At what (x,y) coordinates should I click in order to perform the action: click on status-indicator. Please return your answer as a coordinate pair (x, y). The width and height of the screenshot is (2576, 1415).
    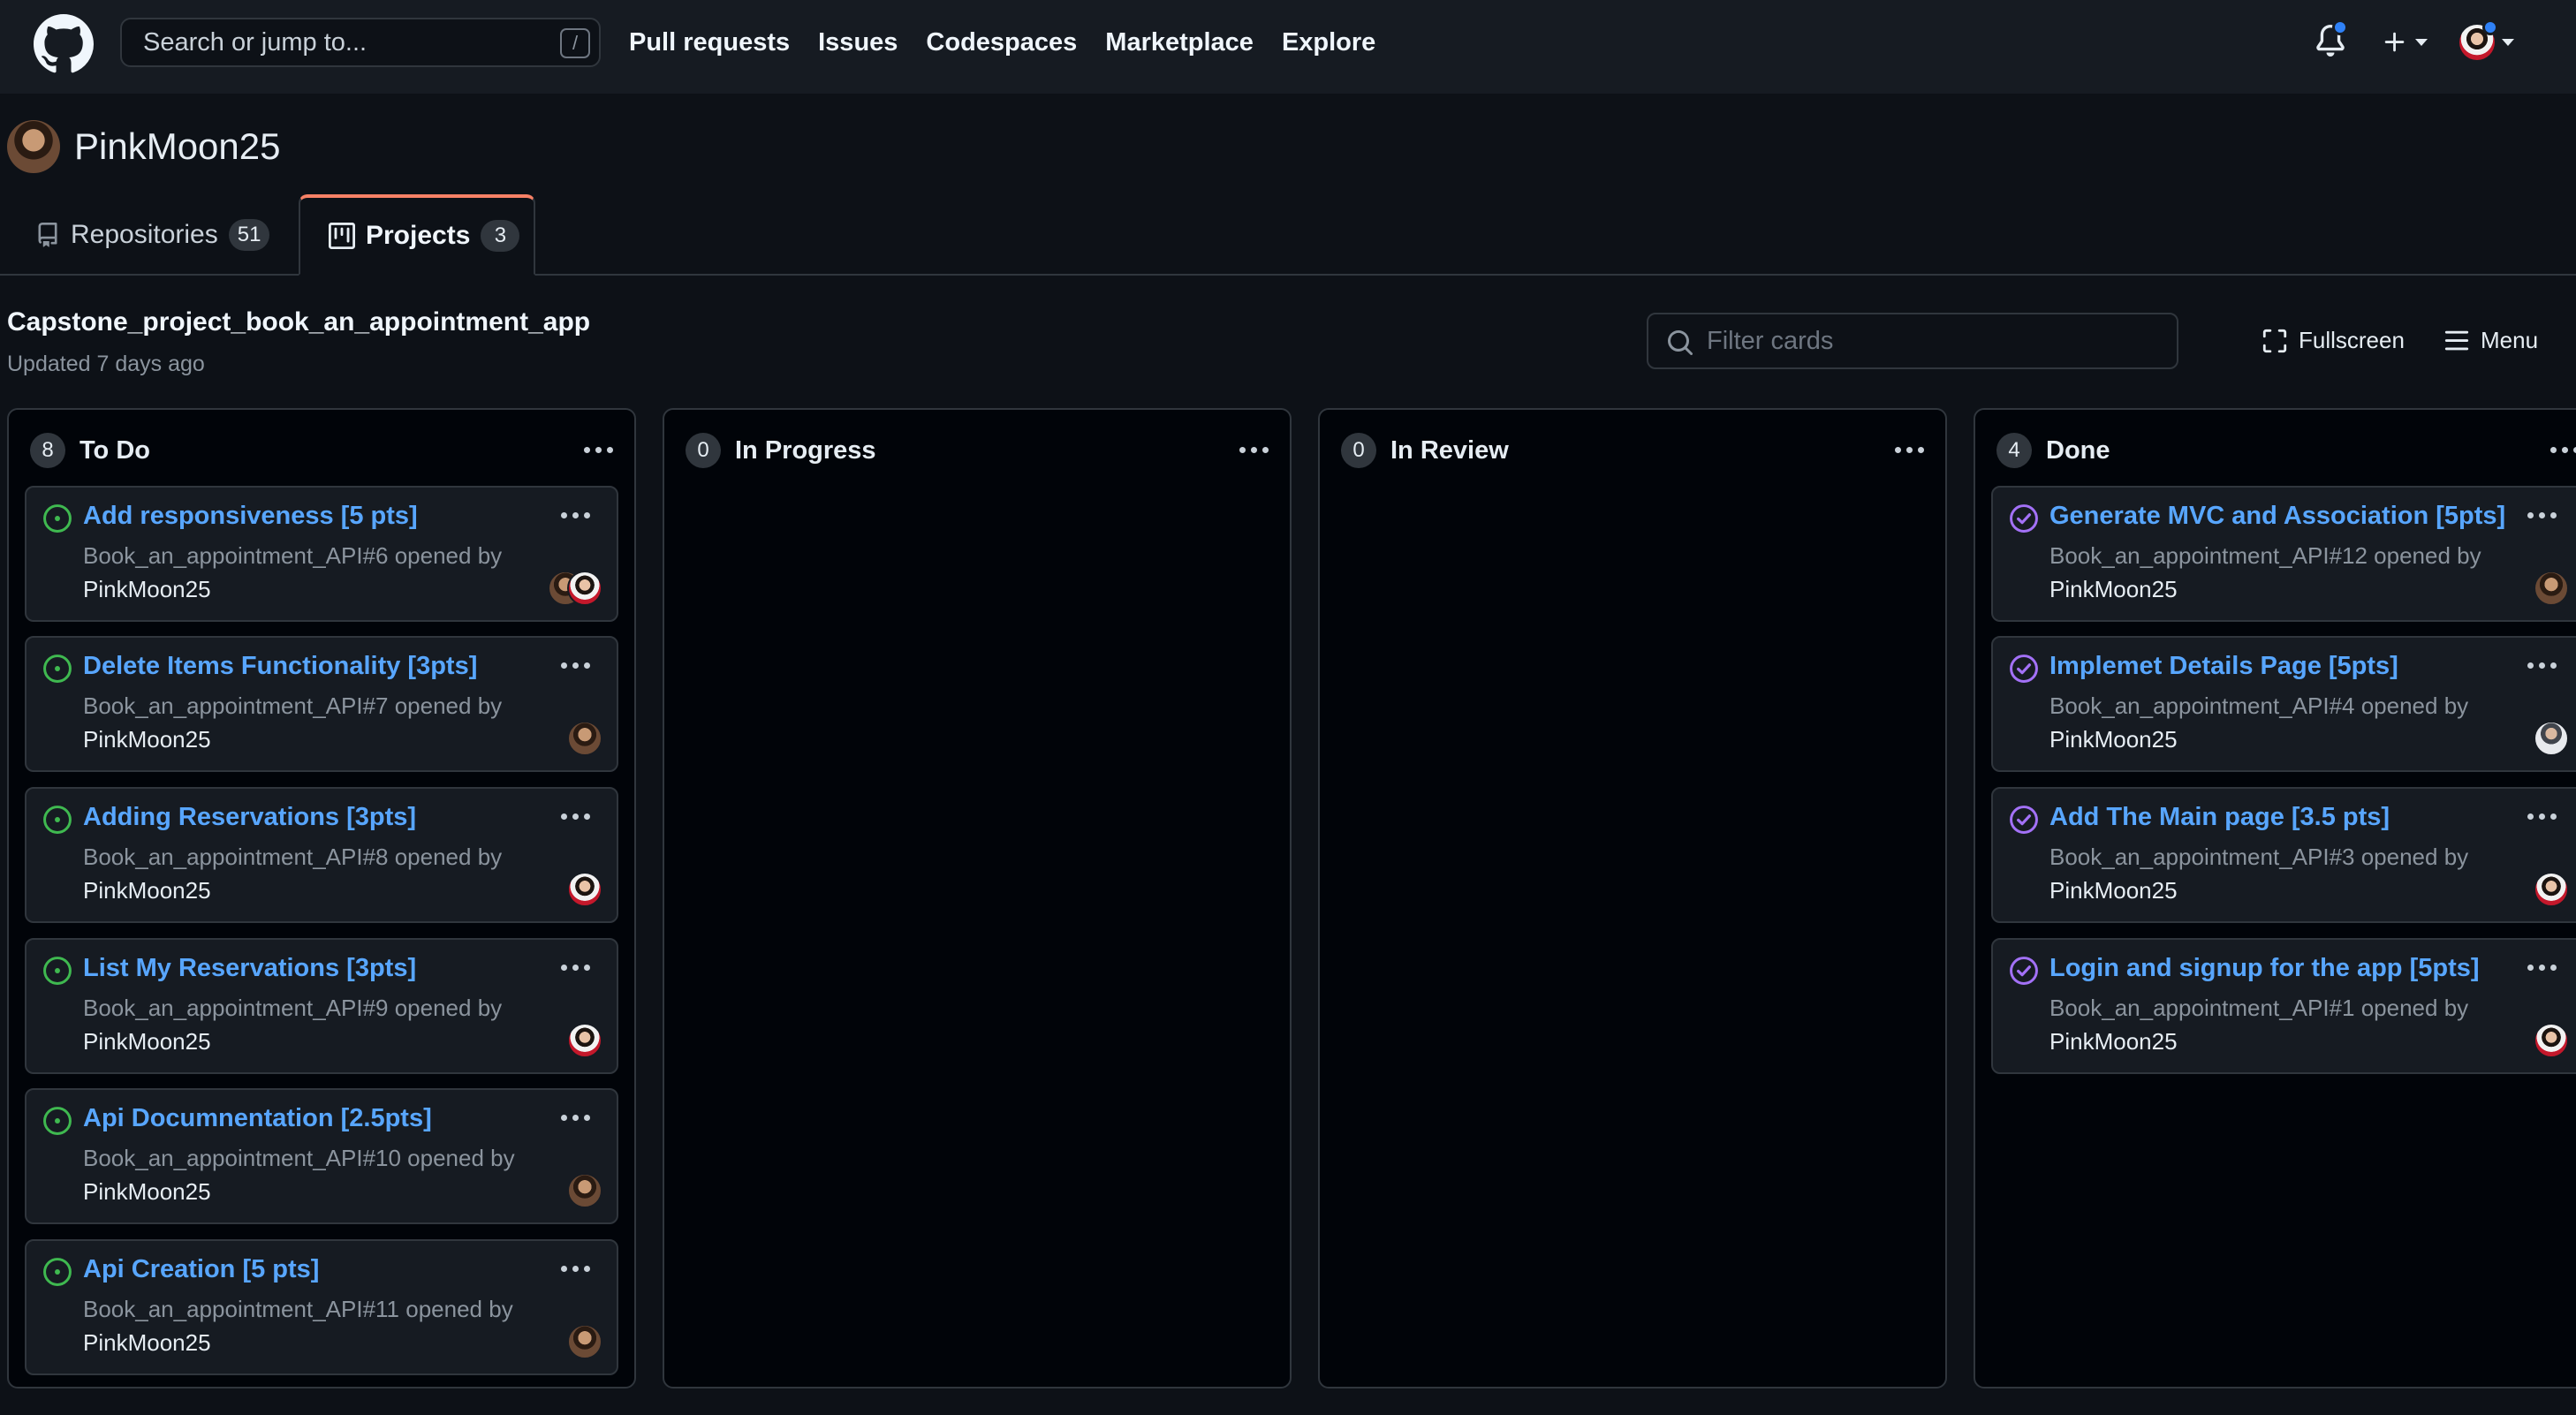
    Looking at the image, I should click on (2490, 27).